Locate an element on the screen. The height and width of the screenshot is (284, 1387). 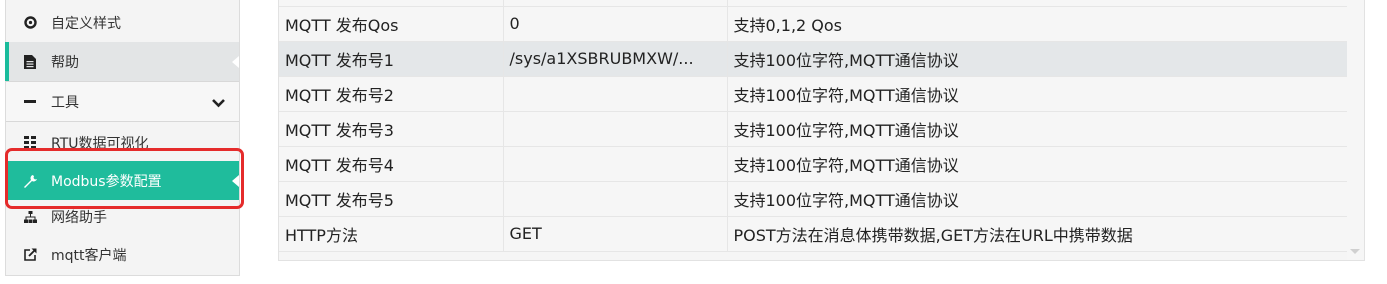
grid-icon is located at coordinates (30, 143).